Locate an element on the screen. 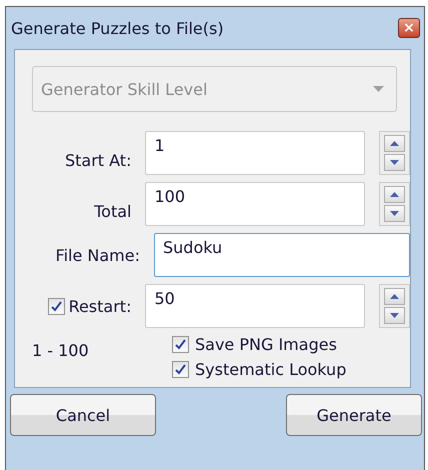 Image resolution: width=428 pixels, height=470 pixels. number-field: 1 is located at coordinates (255, 153).